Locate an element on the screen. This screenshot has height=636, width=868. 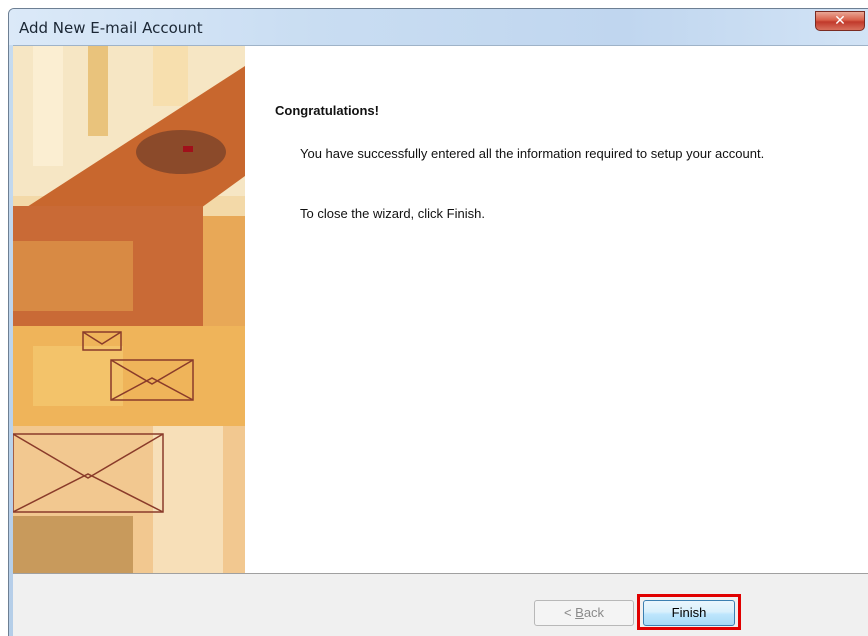
close-button: ✕ is located at coordinates (840, 21).